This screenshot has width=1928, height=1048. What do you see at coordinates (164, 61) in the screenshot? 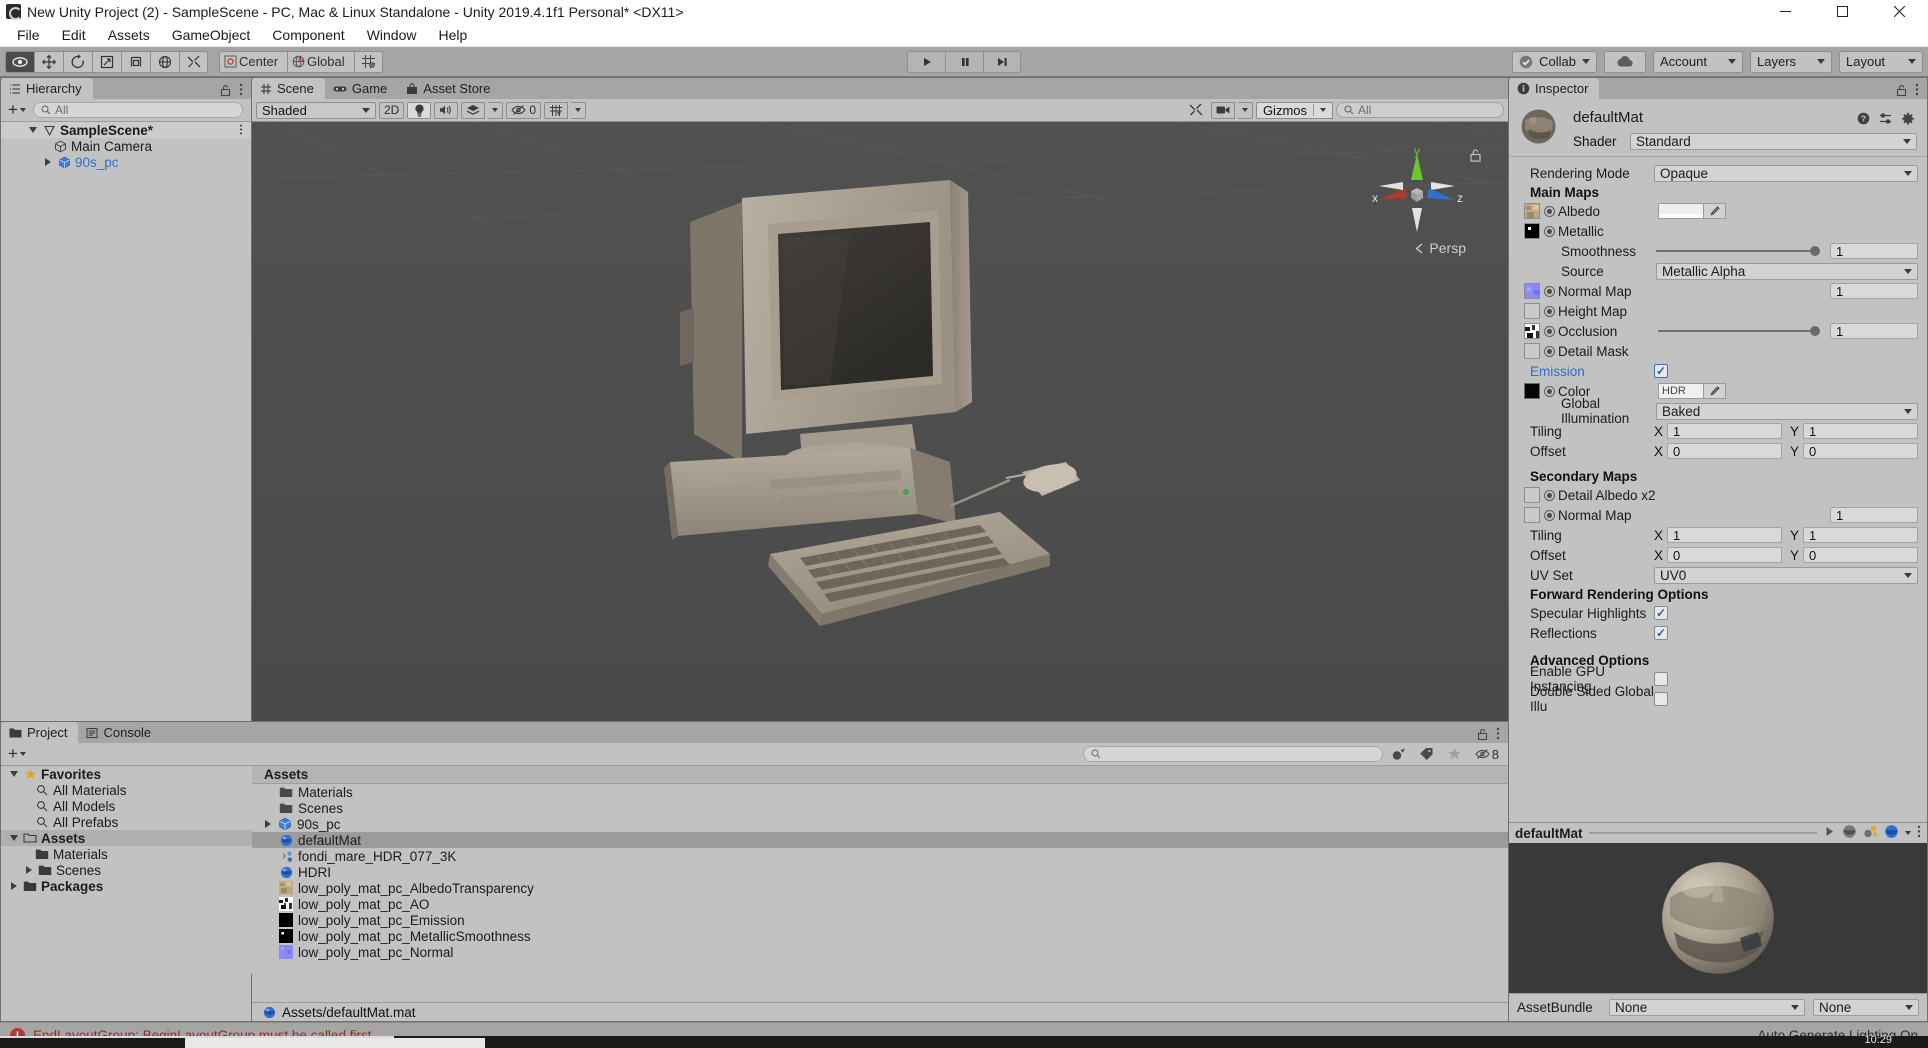
I see `transform-tool-button` at bounding box center [164, 61].